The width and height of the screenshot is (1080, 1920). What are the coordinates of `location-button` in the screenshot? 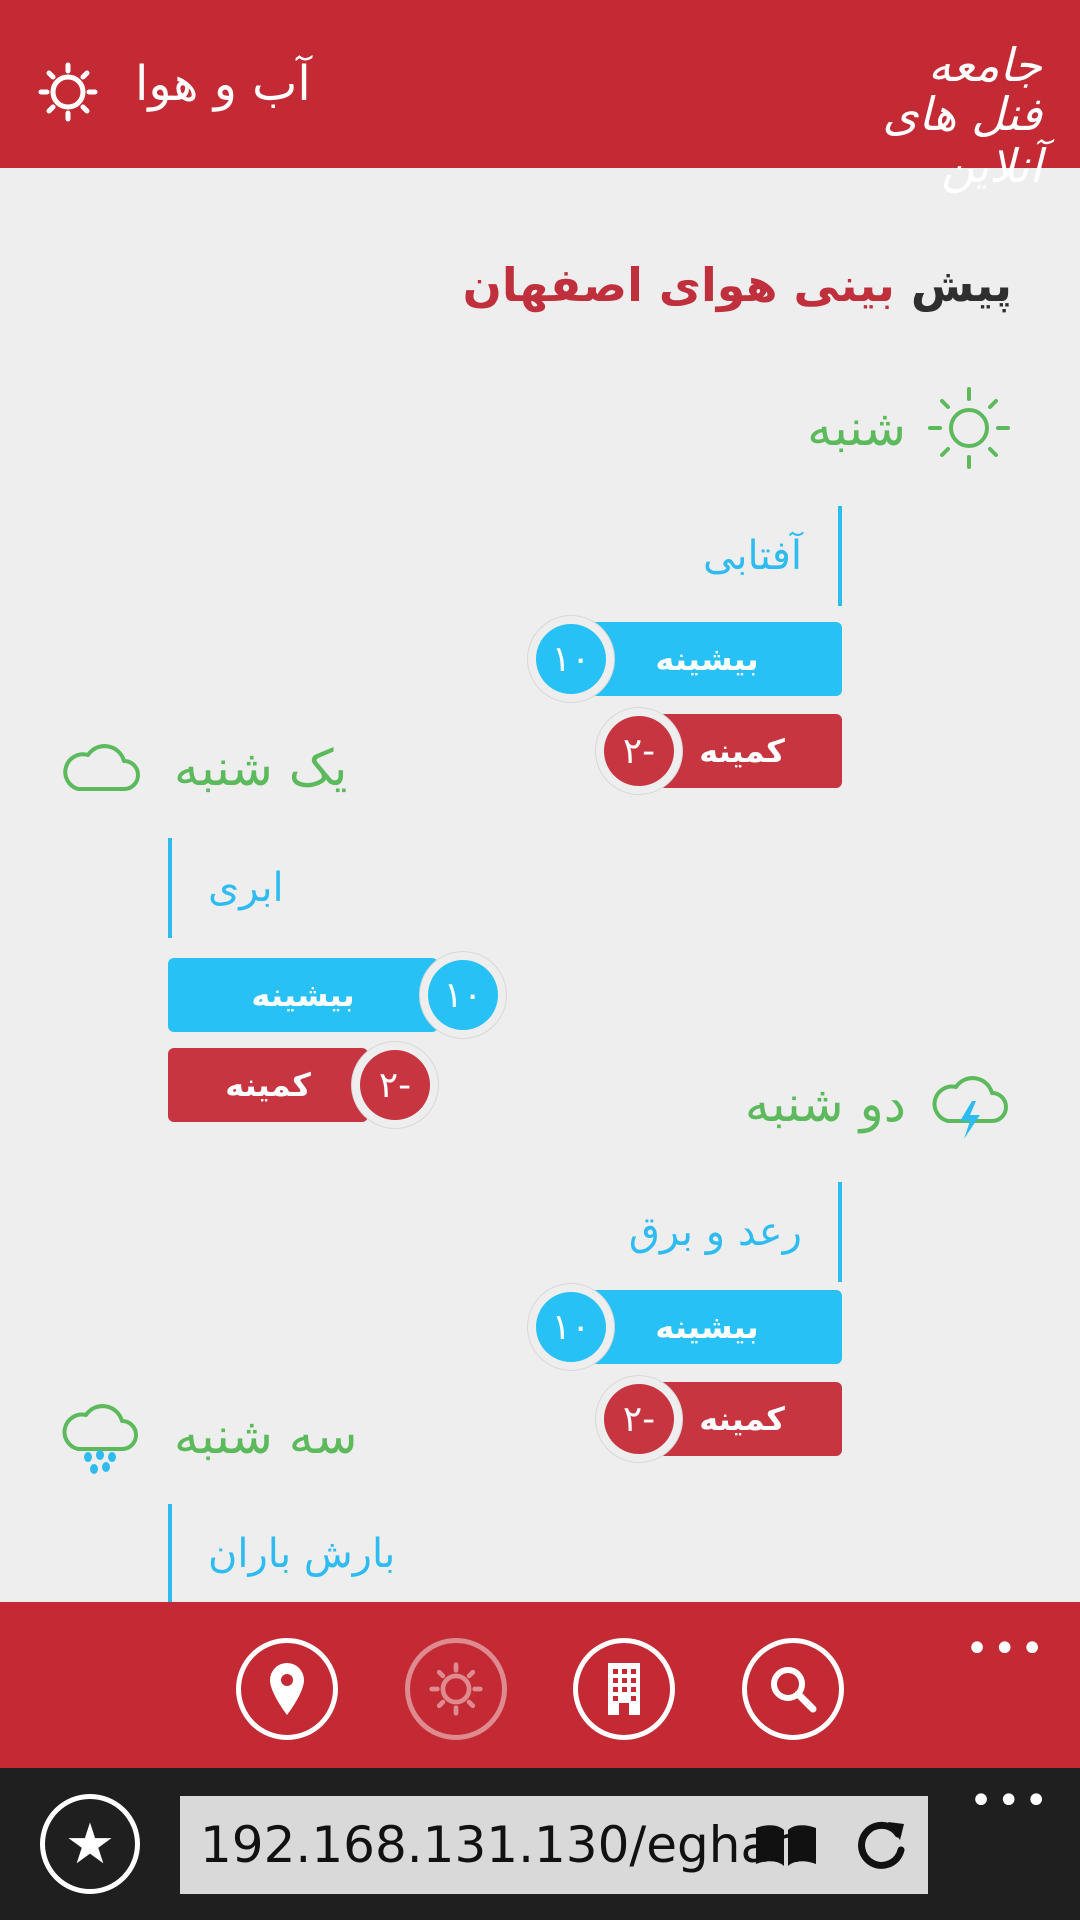 It's located at (287, 1689).